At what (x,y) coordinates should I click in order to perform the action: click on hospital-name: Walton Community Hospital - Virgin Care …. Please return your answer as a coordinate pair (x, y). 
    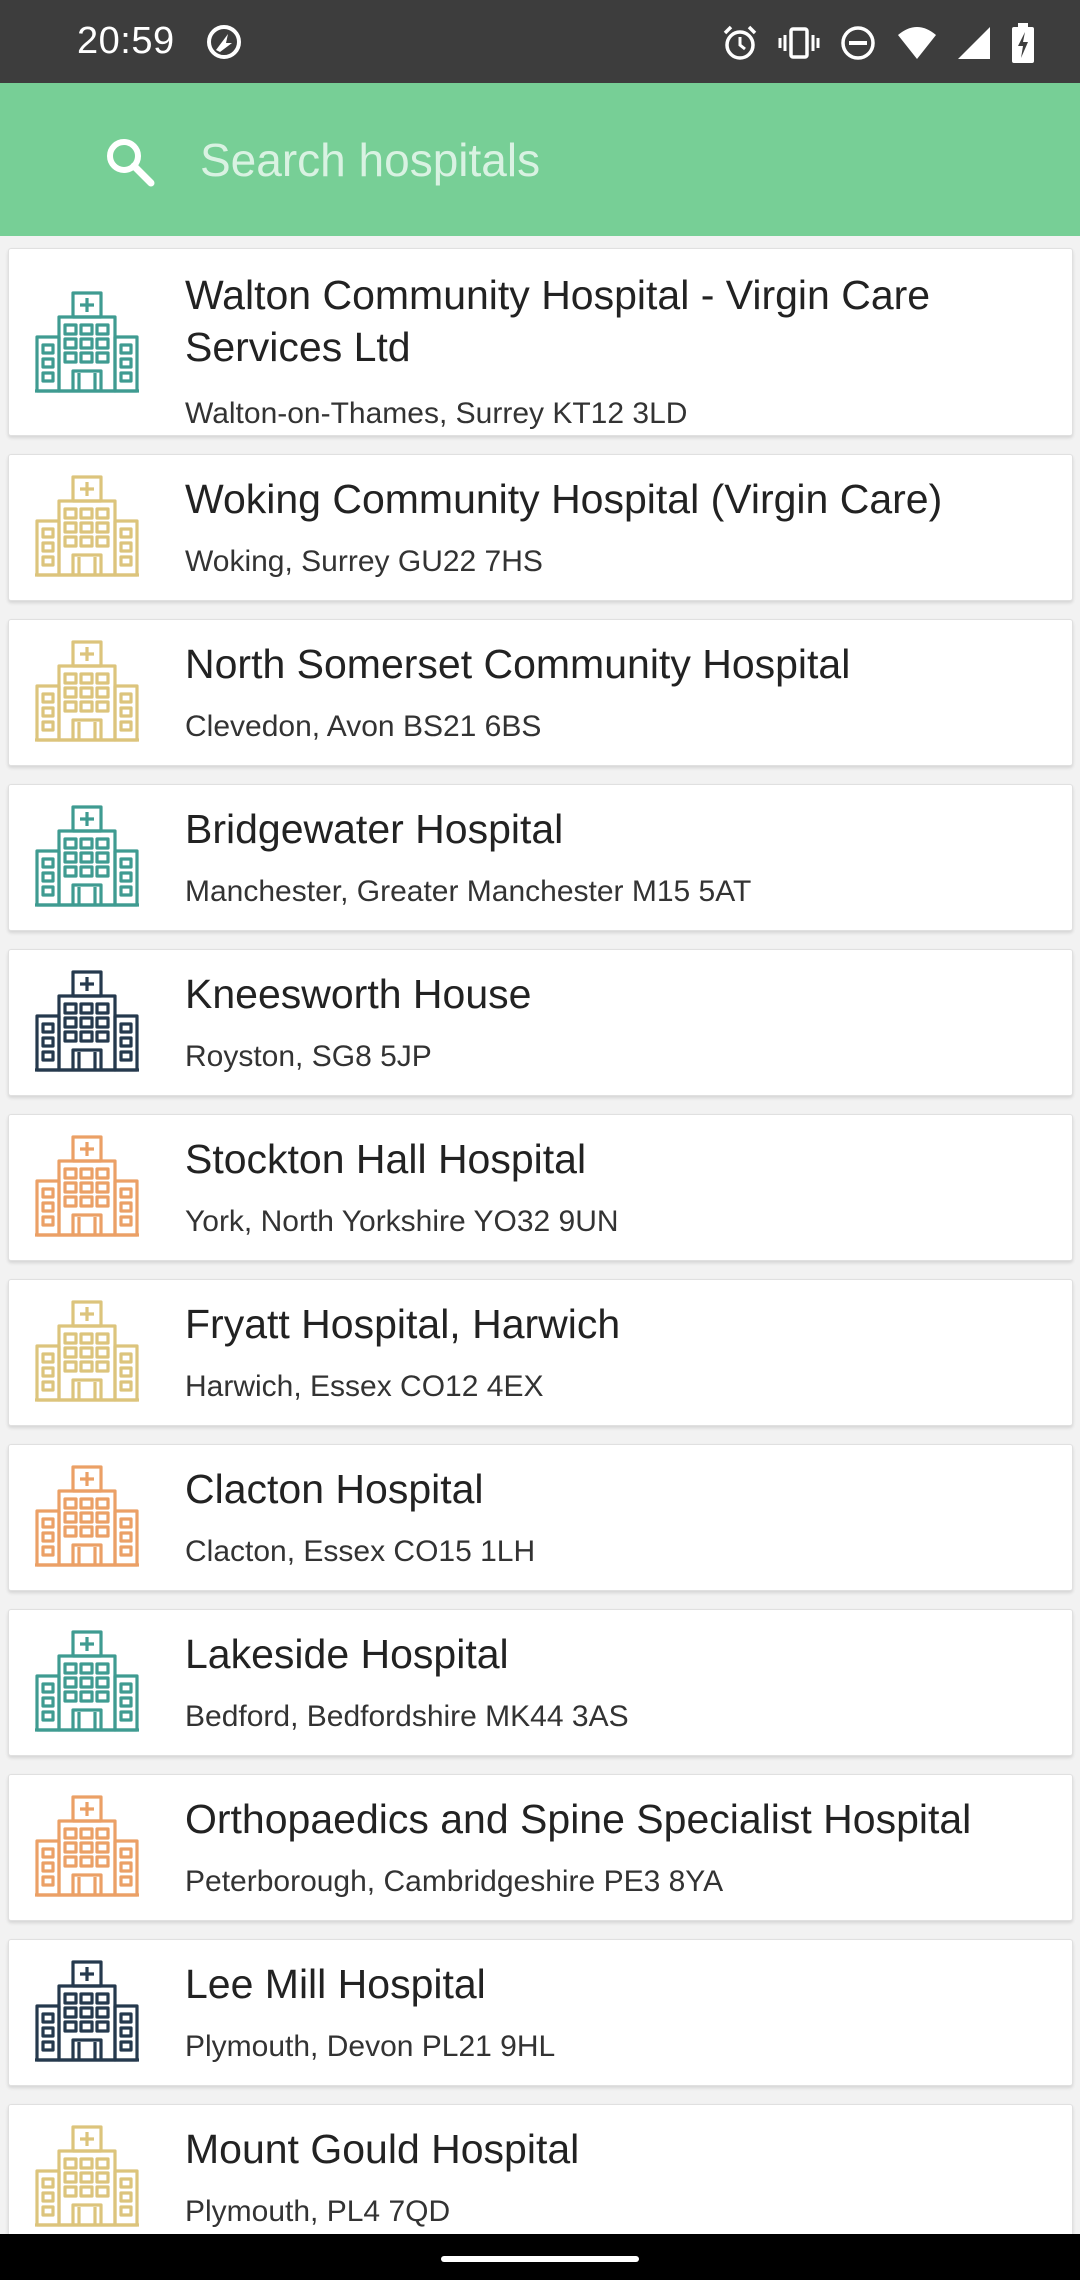
    Looking at the image, I should click on (558, 321).